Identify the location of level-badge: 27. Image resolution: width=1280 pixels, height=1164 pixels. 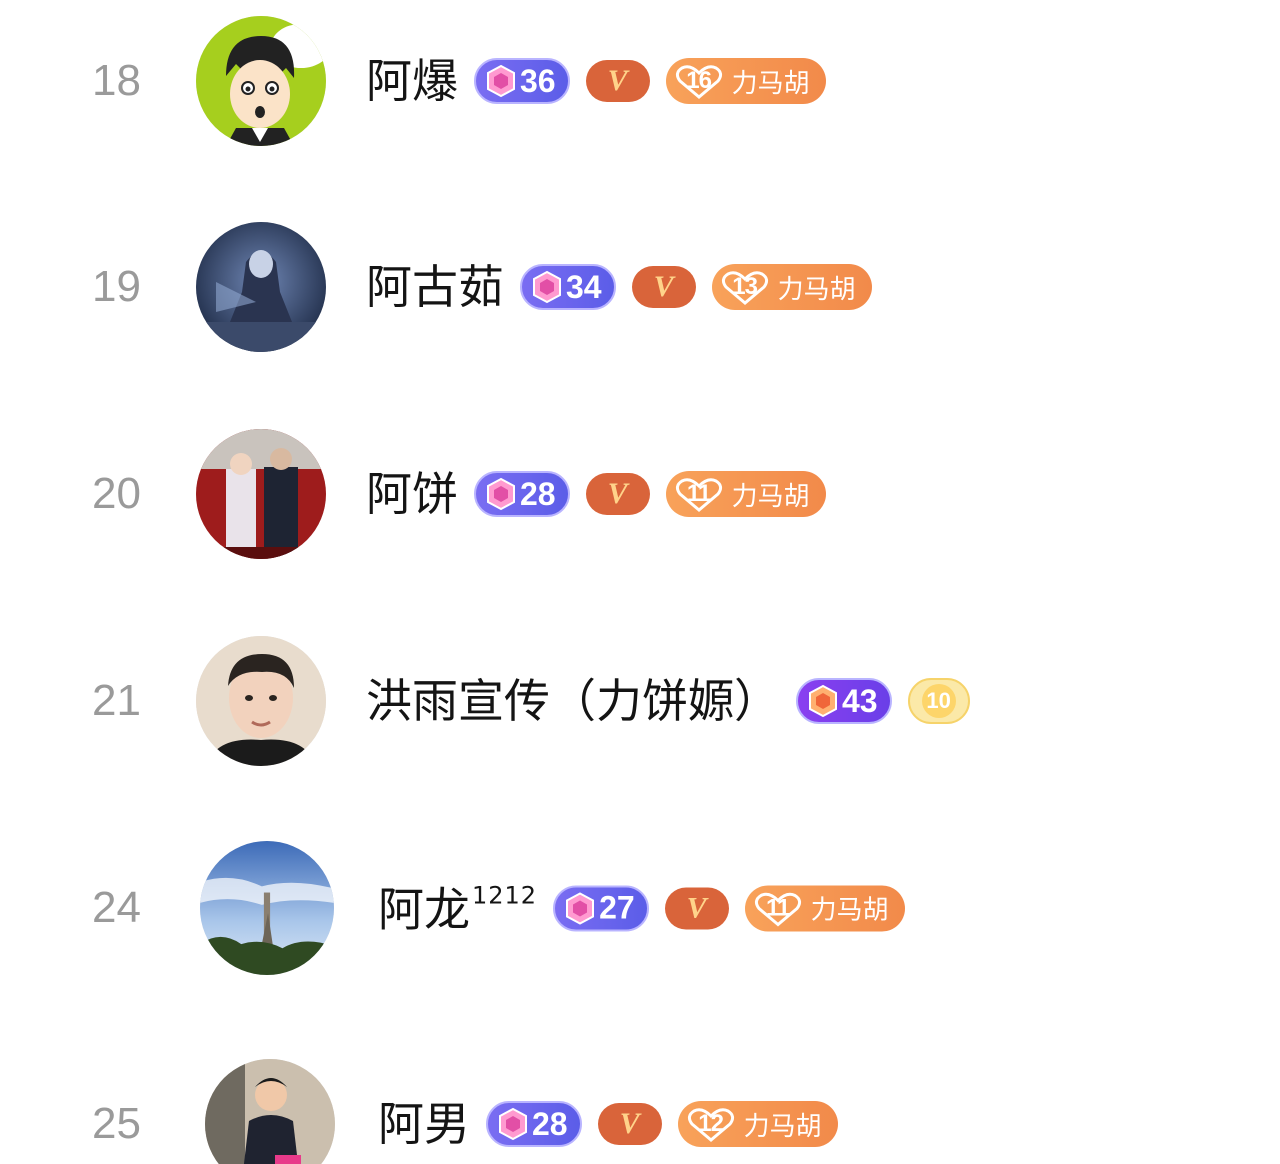
(601, 908).